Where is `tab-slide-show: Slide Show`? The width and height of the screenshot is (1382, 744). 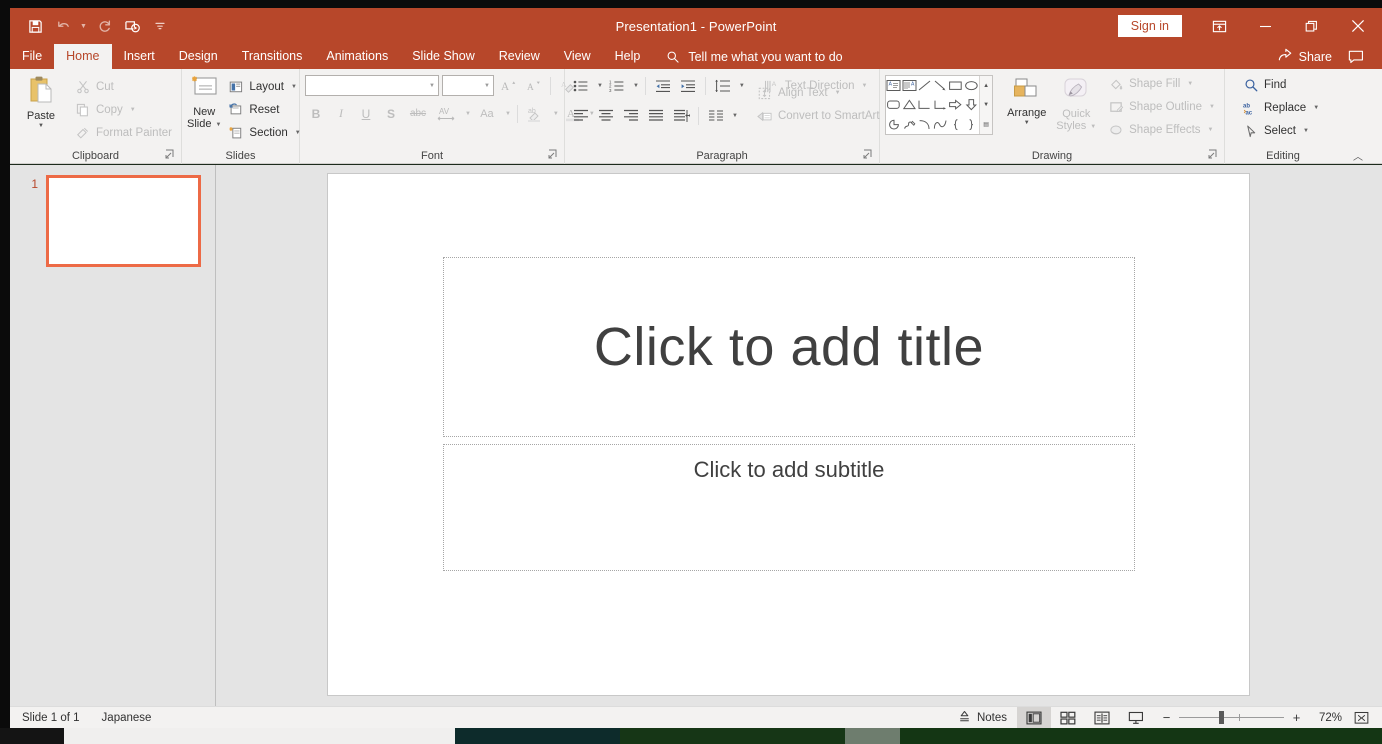
tab-slide-show: Slide Show is located at coordinates (443, 56).